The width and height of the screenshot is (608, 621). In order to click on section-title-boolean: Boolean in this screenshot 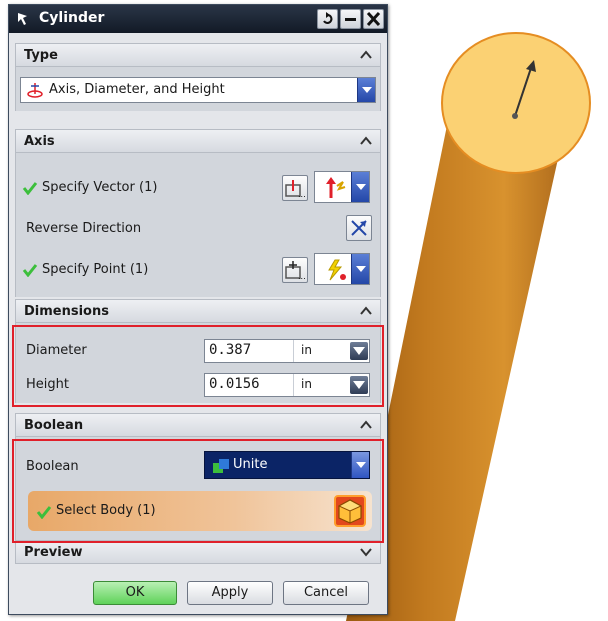, I will do `click(54, 425)`.